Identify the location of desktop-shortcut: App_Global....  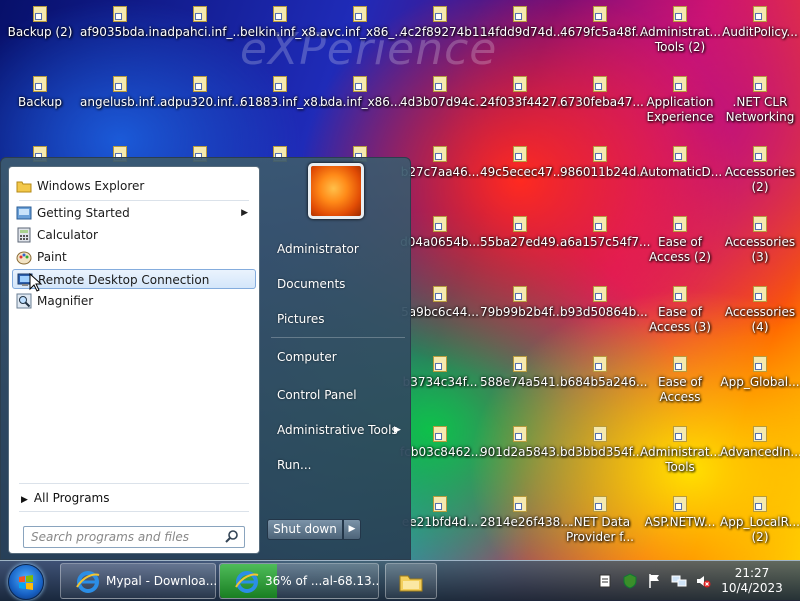
(760, 373).